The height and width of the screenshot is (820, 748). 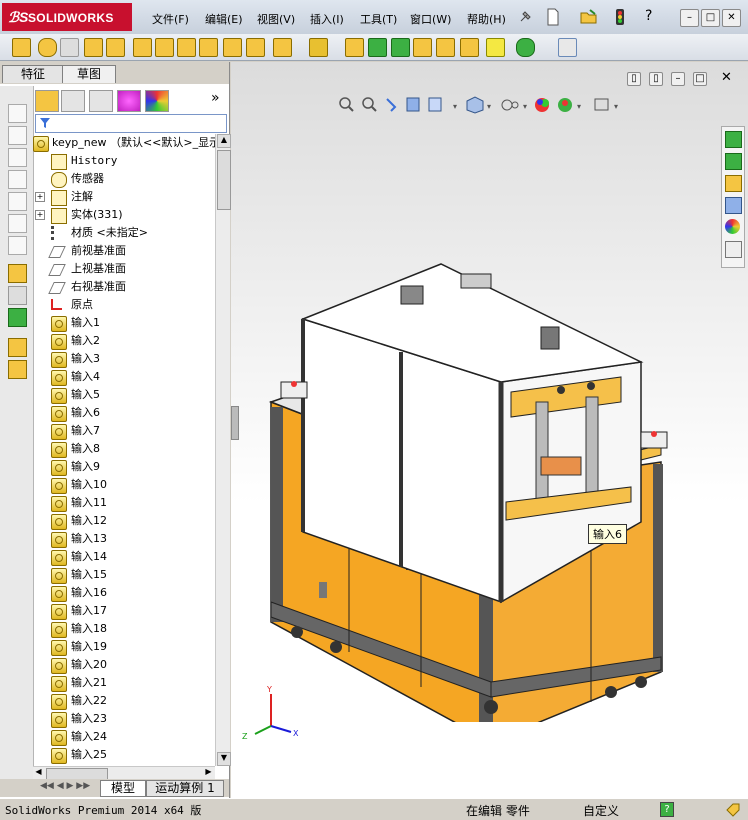 What do you see at coordinates (700, 79) in the screenshot?
I see `doc-restore-button: □` at bounding box center [700, 79].